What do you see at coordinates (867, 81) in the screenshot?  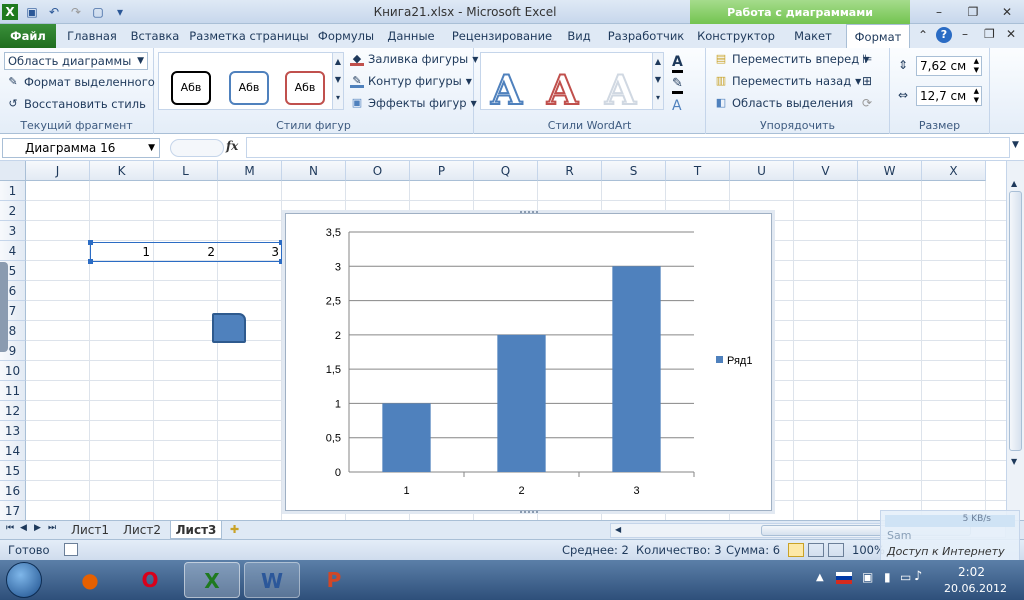 I see `group-objects-icon: ⊞` at bounding box center [867, 81].